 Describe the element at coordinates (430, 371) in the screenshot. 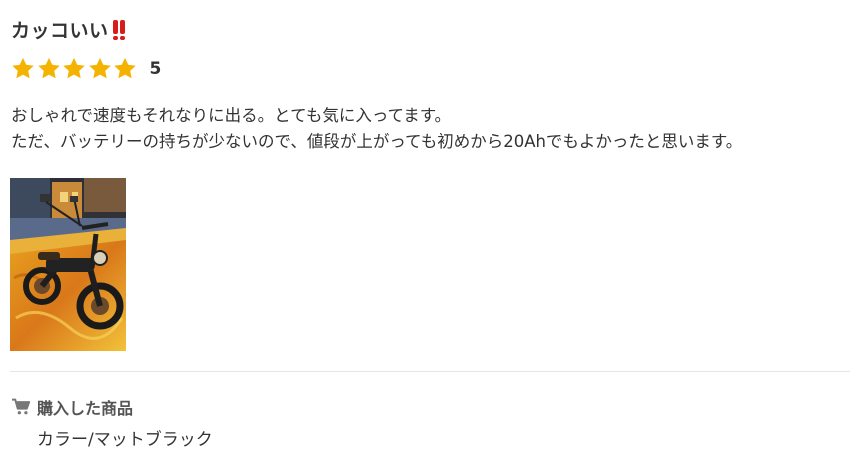

I see `section-divider` at that location.